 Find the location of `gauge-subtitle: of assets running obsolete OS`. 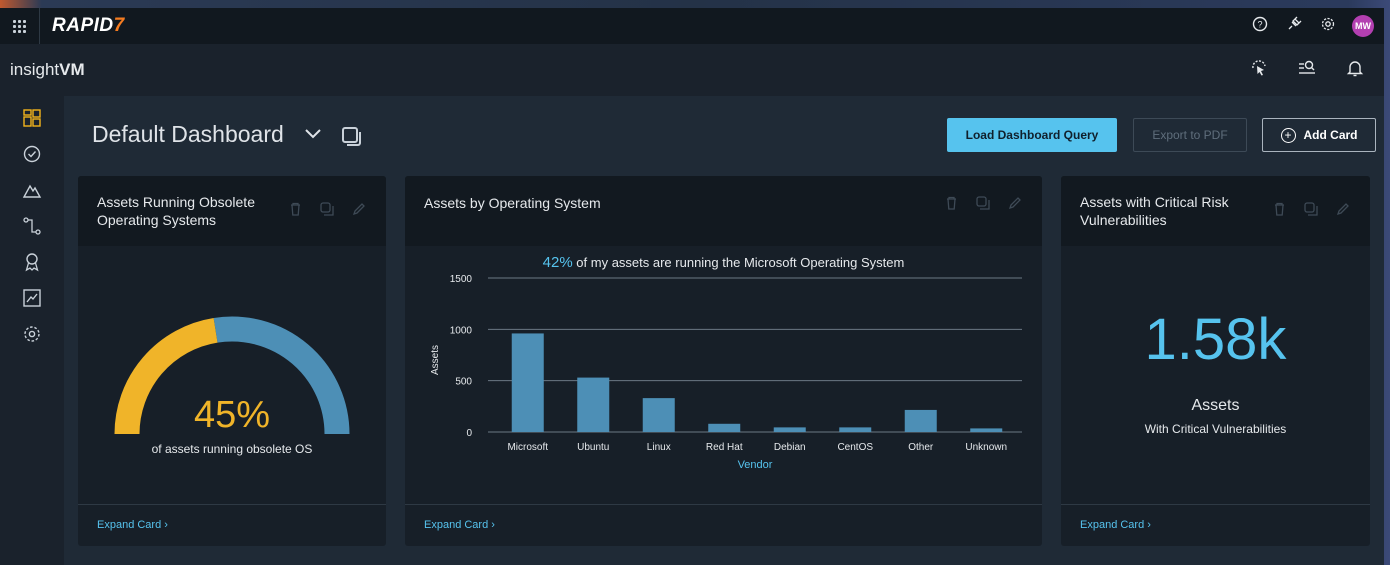

gauge-subtitle: of assets running obsolete OS is located at coordinates (232, 449).